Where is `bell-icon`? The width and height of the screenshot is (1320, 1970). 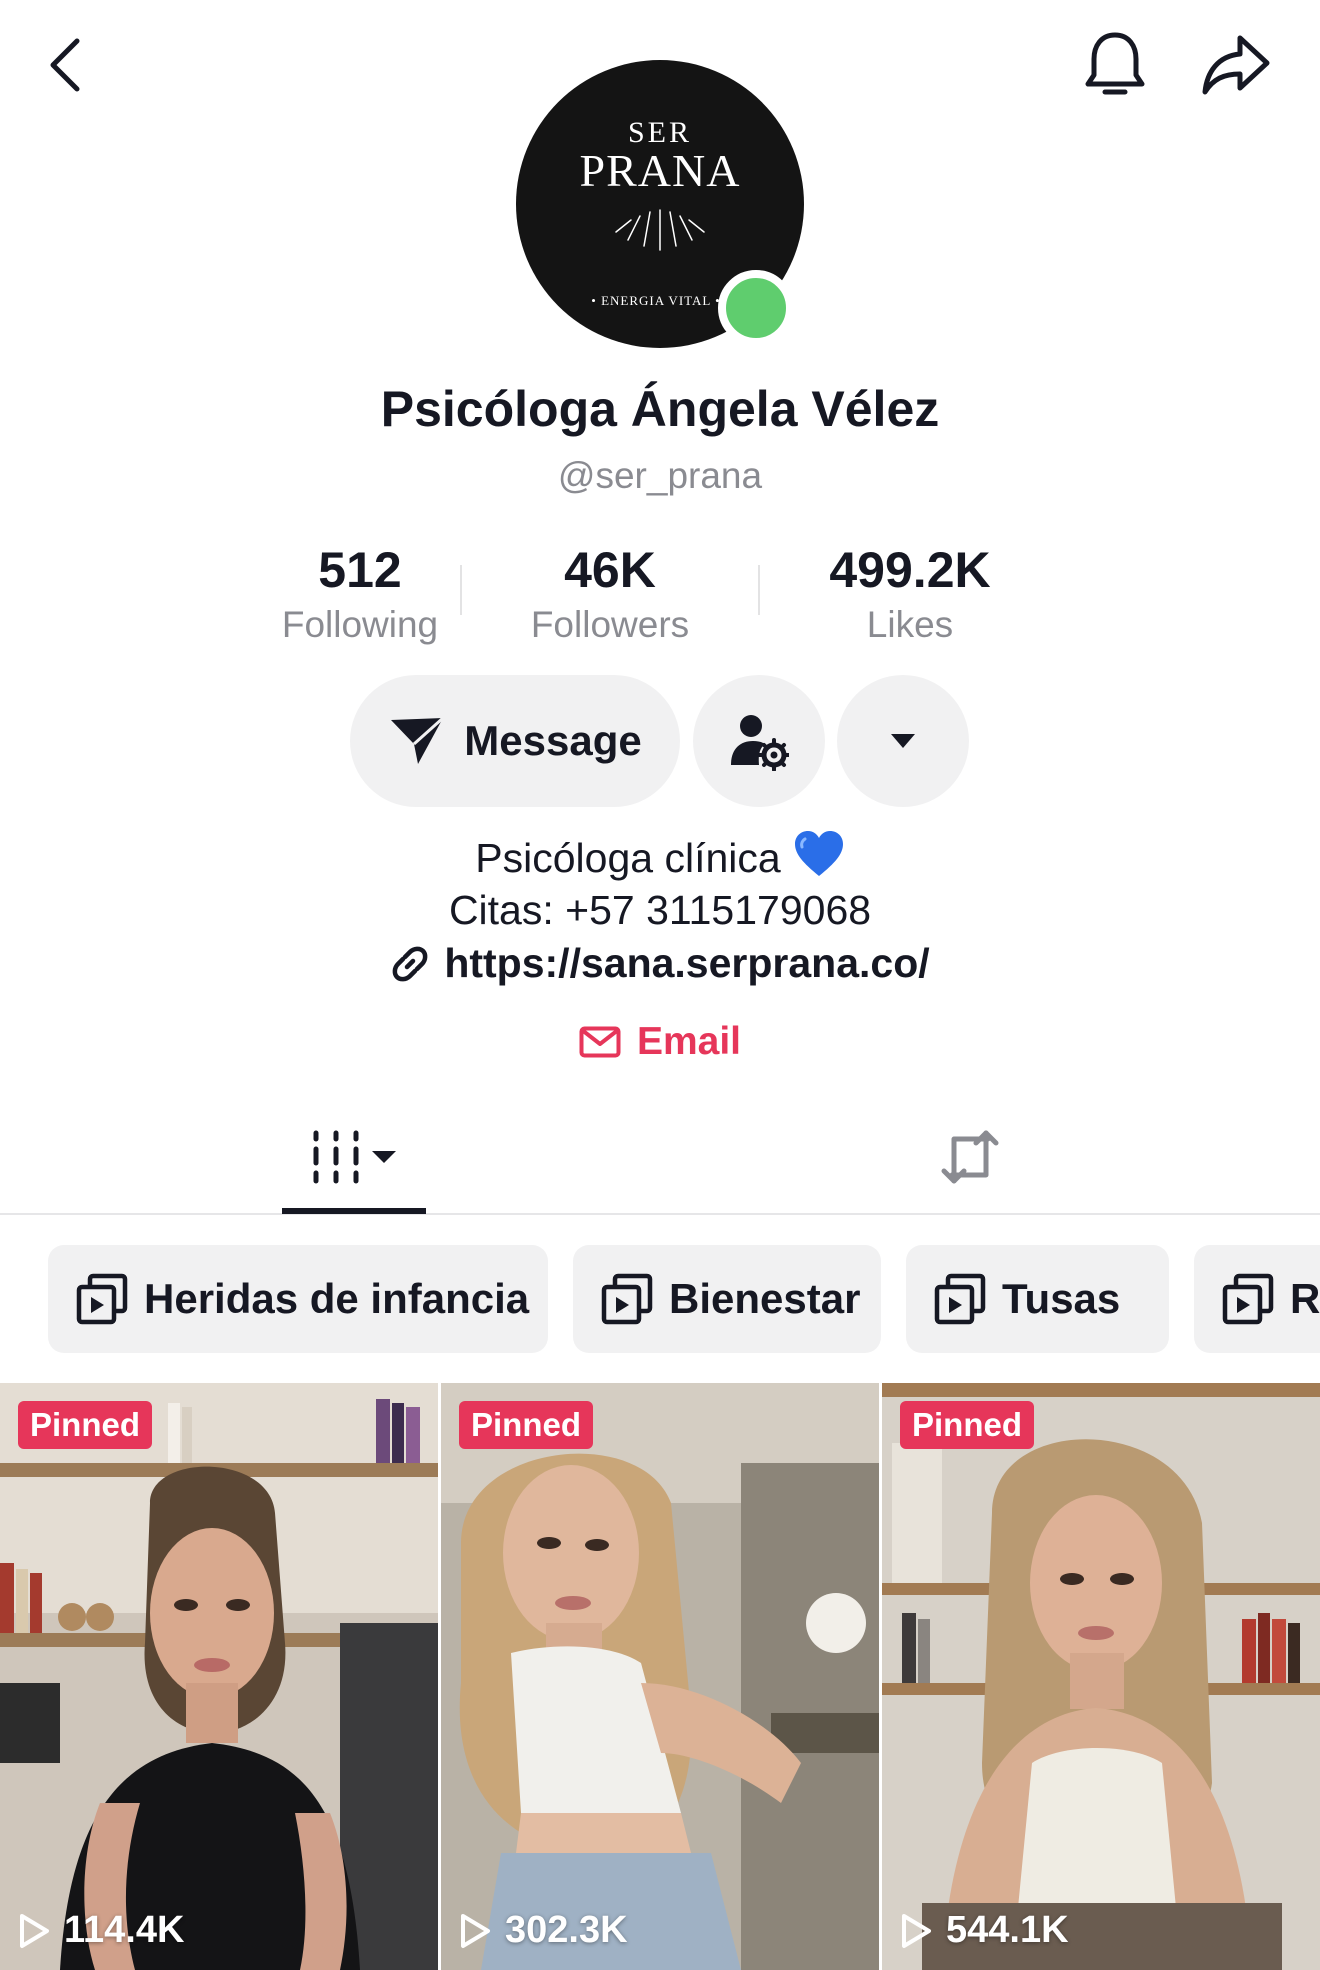 bell-icon is located at coordinates (1115, 63).